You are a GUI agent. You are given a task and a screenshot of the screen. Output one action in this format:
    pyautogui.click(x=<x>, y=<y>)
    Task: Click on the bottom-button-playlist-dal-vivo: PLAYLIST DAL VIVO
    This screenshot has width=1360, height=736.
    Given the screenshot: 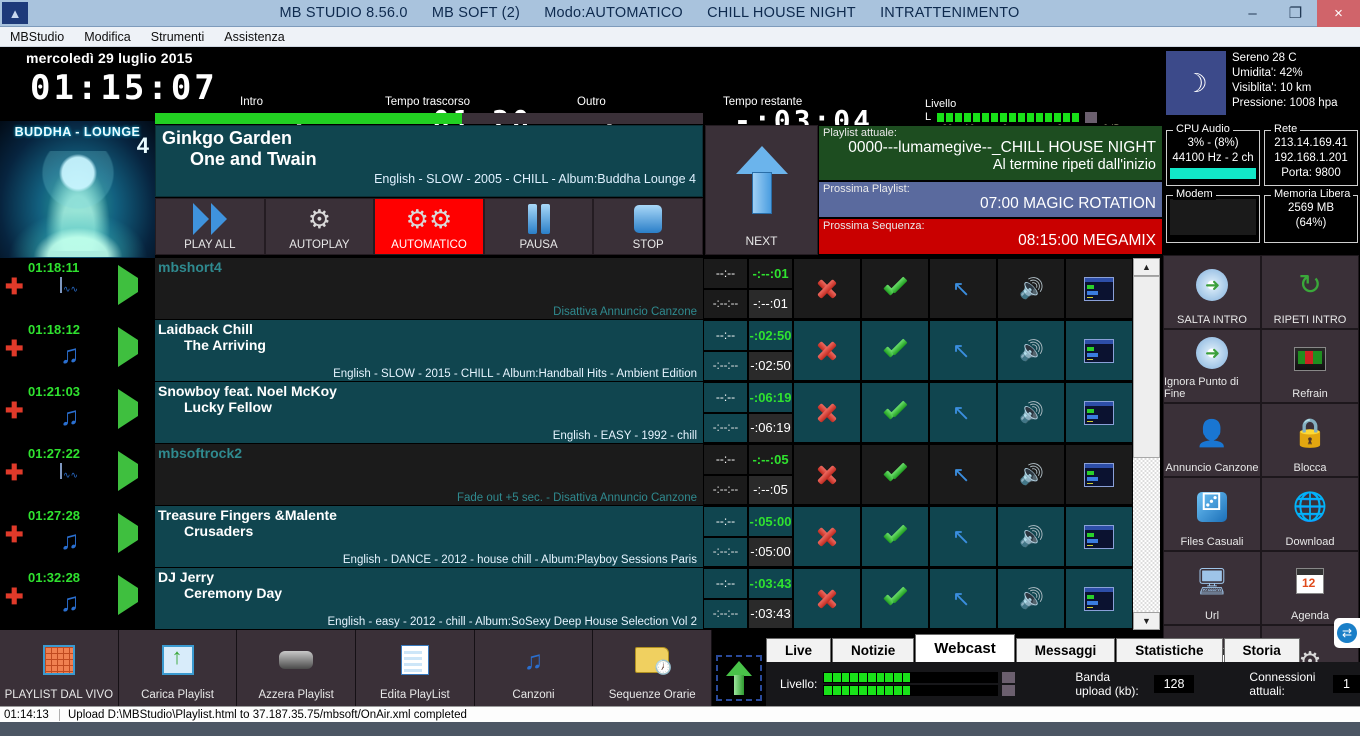 What is the action you would take?
    pyautogui.click(x=59, y=668)
    